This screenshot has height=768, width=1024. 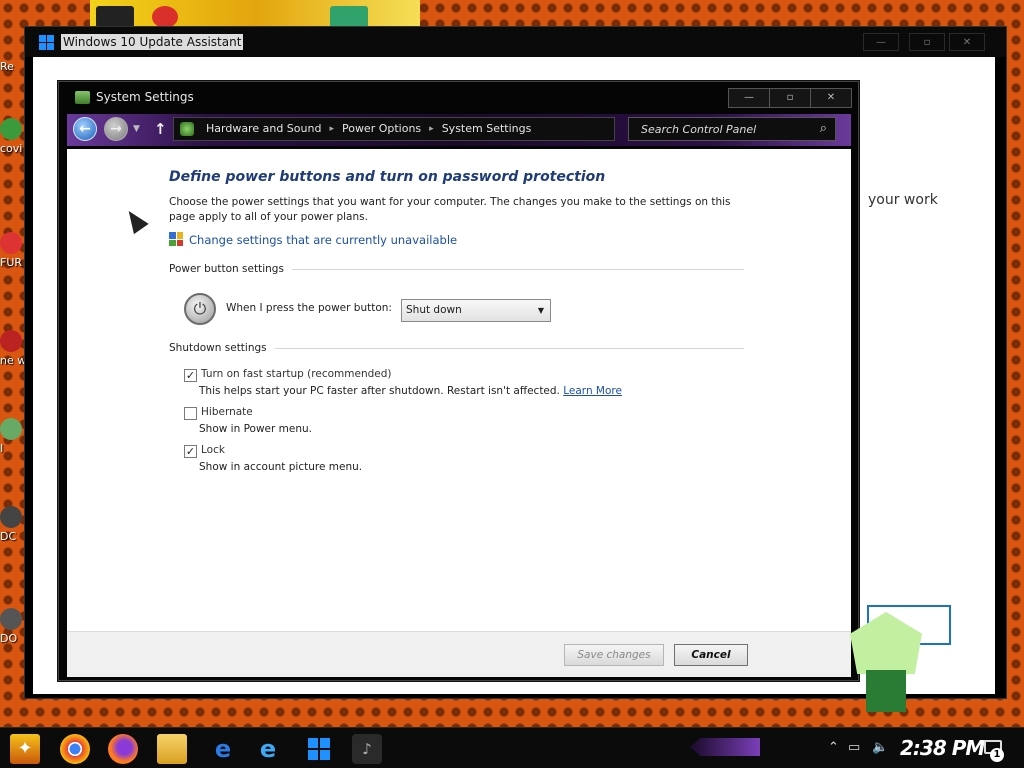 I want to click on shutdown-settings-section: Shutdown settings, so click(x=456, y=348).